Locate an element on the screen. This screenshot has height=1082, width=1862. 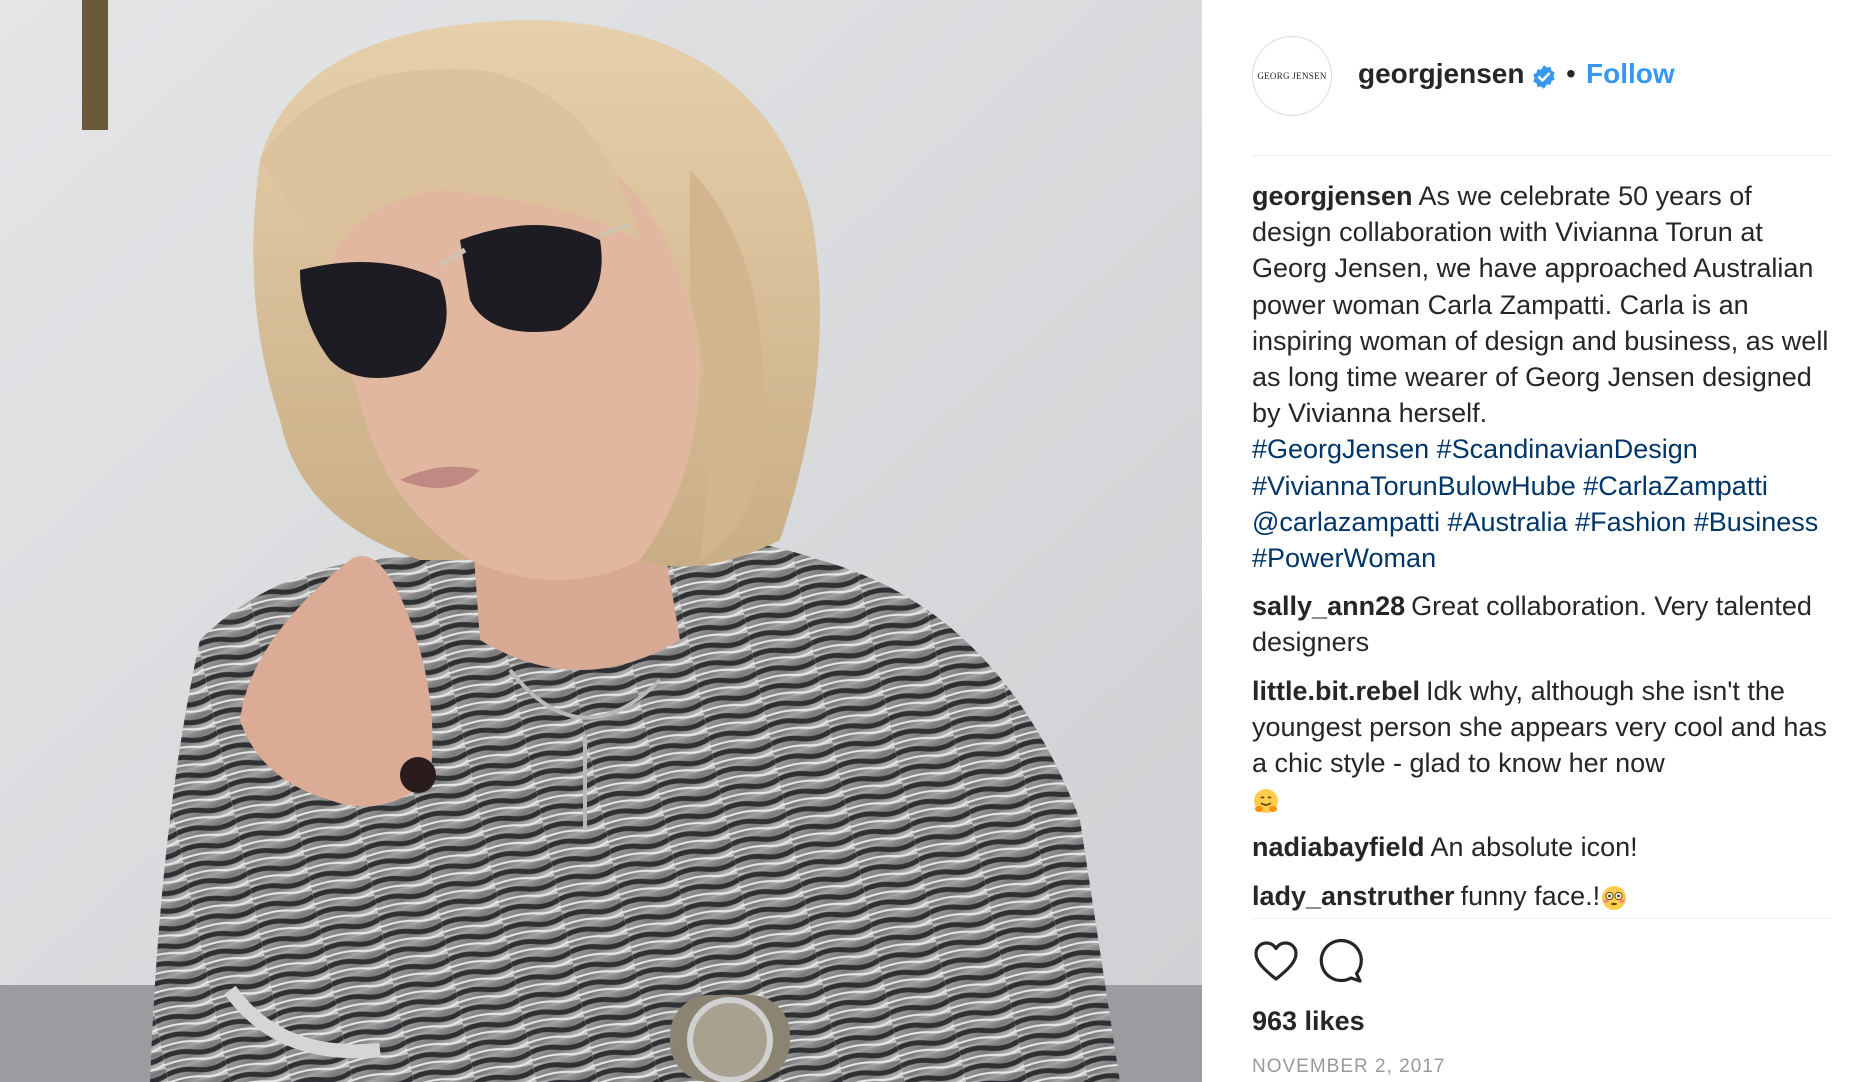
account-username: georgjensen is located at coordinates (1441, 74).